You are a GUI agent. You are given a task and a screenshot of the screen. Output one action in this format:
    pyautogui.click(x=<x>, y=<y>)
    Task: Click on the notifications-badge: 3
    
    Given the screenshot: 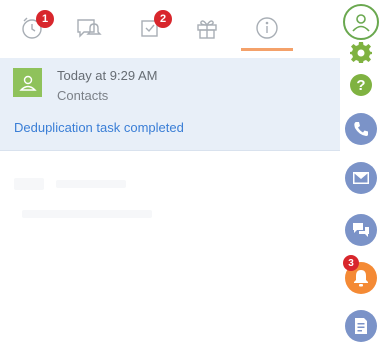 What is the action you would take?
    pyautogui.click(x=351, y=263)
    